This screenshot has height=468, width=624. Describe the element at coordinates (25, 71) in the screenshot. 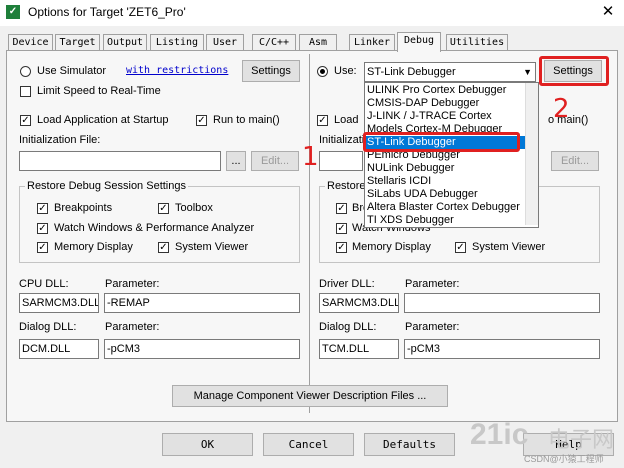

I see `use-simulator-radio` at that location.